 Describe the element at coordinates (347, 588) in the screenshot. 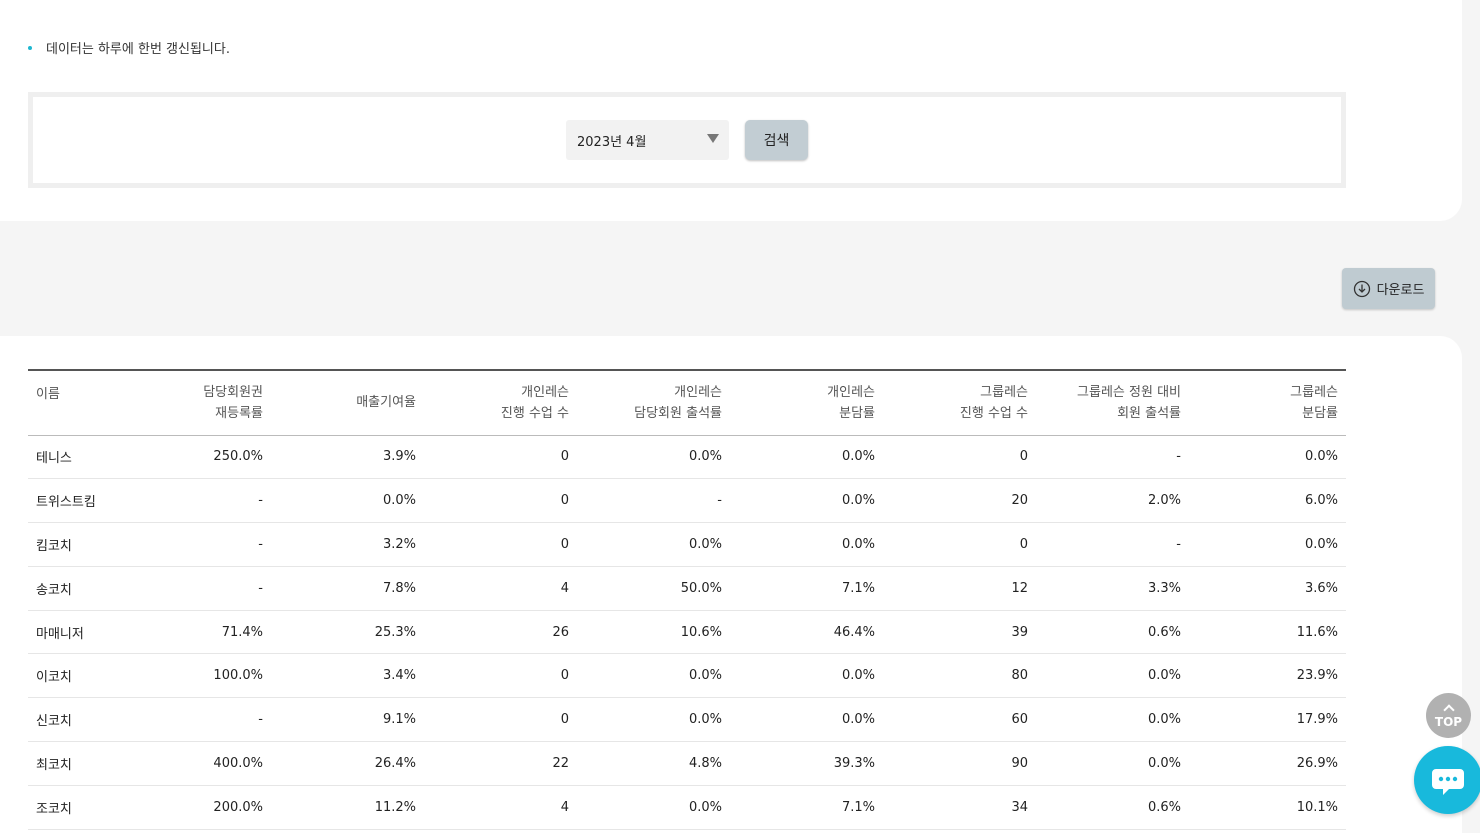

I see `table-cell: 7.8%` at that location.